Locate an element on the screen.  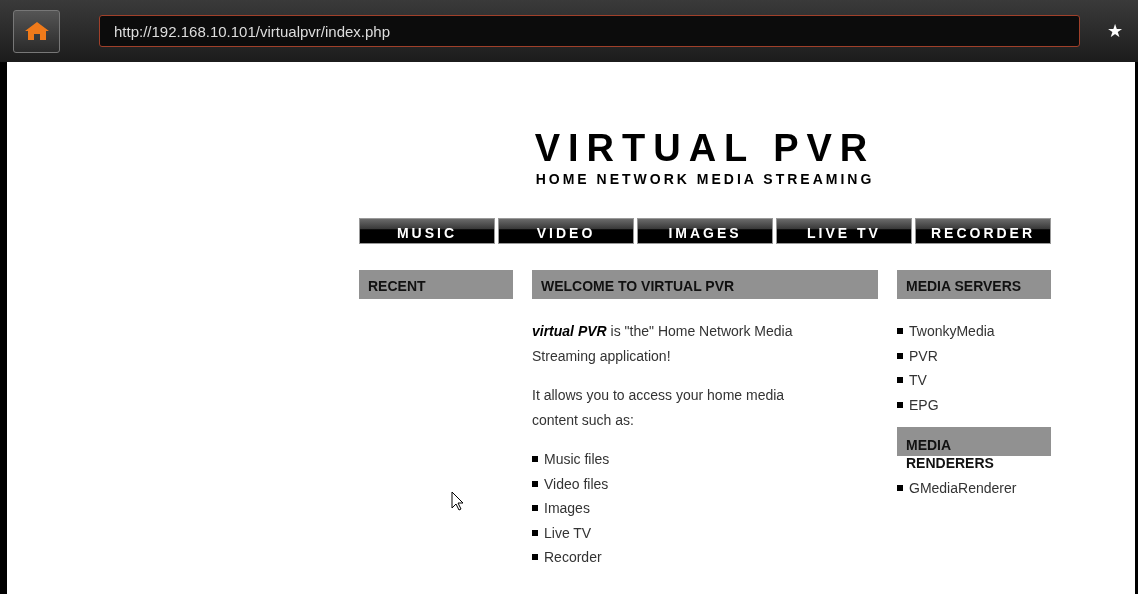
nav-tab: MUSIC is located at coordinates (427, 231).